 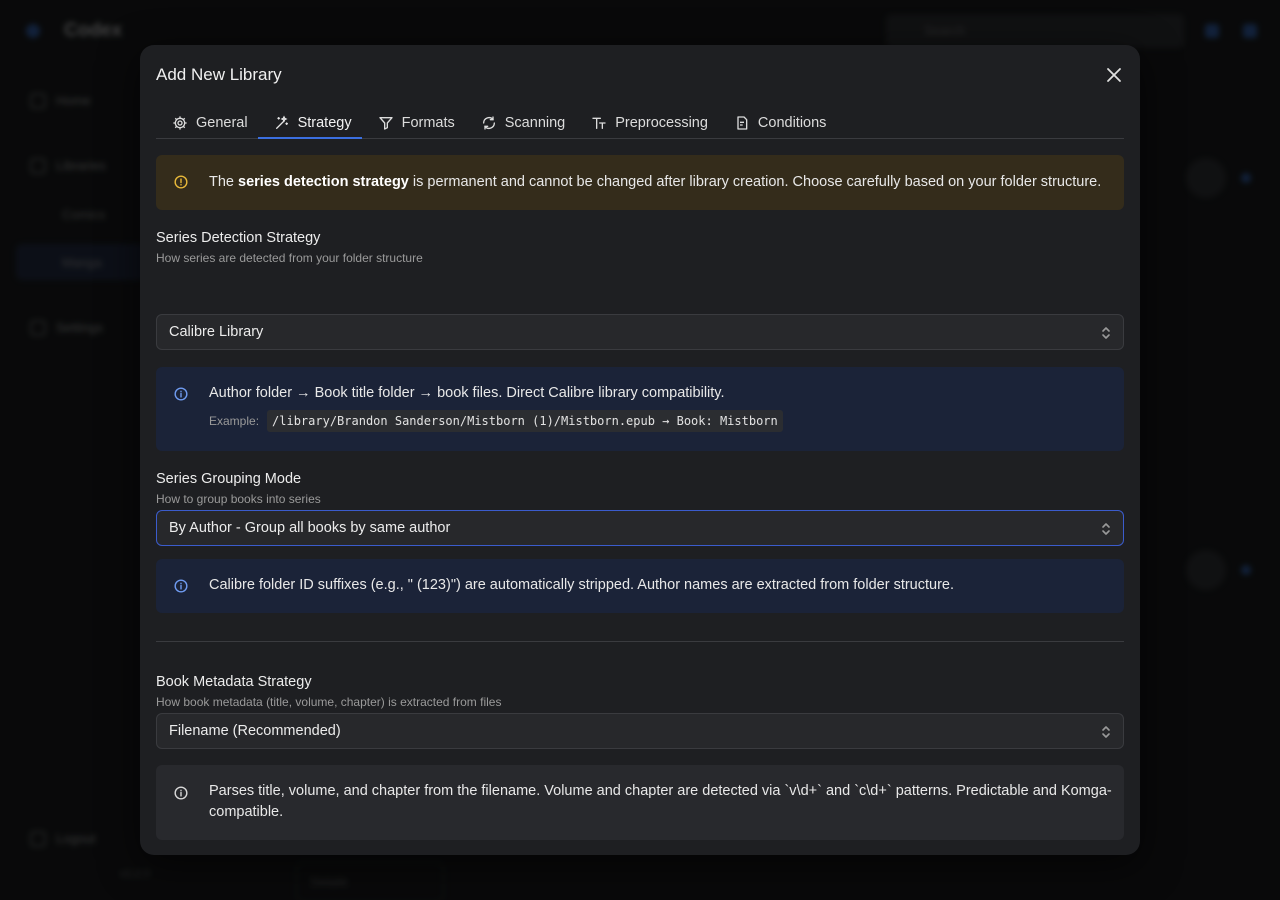 What do you see at coordinates (488, 123) in the screenshot?
I see `refresh-icon` at bounding box center [488, 123].